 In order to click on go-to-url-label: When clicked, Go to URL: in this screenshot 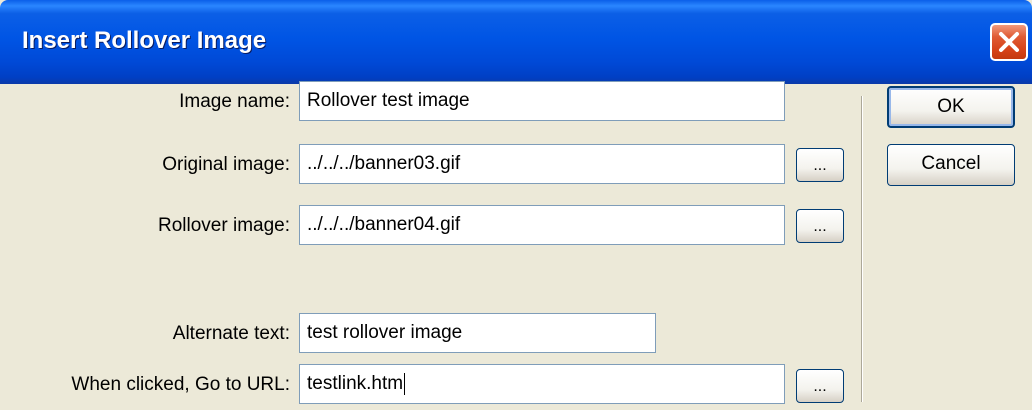, I will do `click(180, 384)`.